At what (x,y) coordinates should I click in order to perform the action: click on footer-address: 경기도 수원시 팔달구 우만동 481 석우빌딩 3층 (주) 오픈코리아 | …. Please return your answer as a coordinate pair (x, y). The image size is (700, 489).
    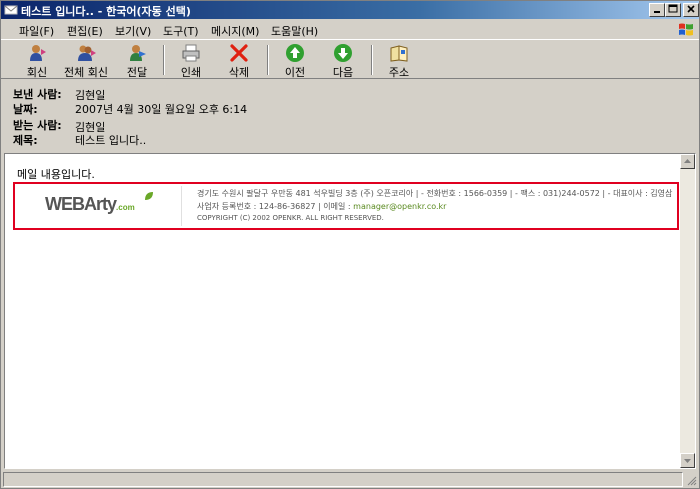
    Looking at the image, I should click on (435, 193).